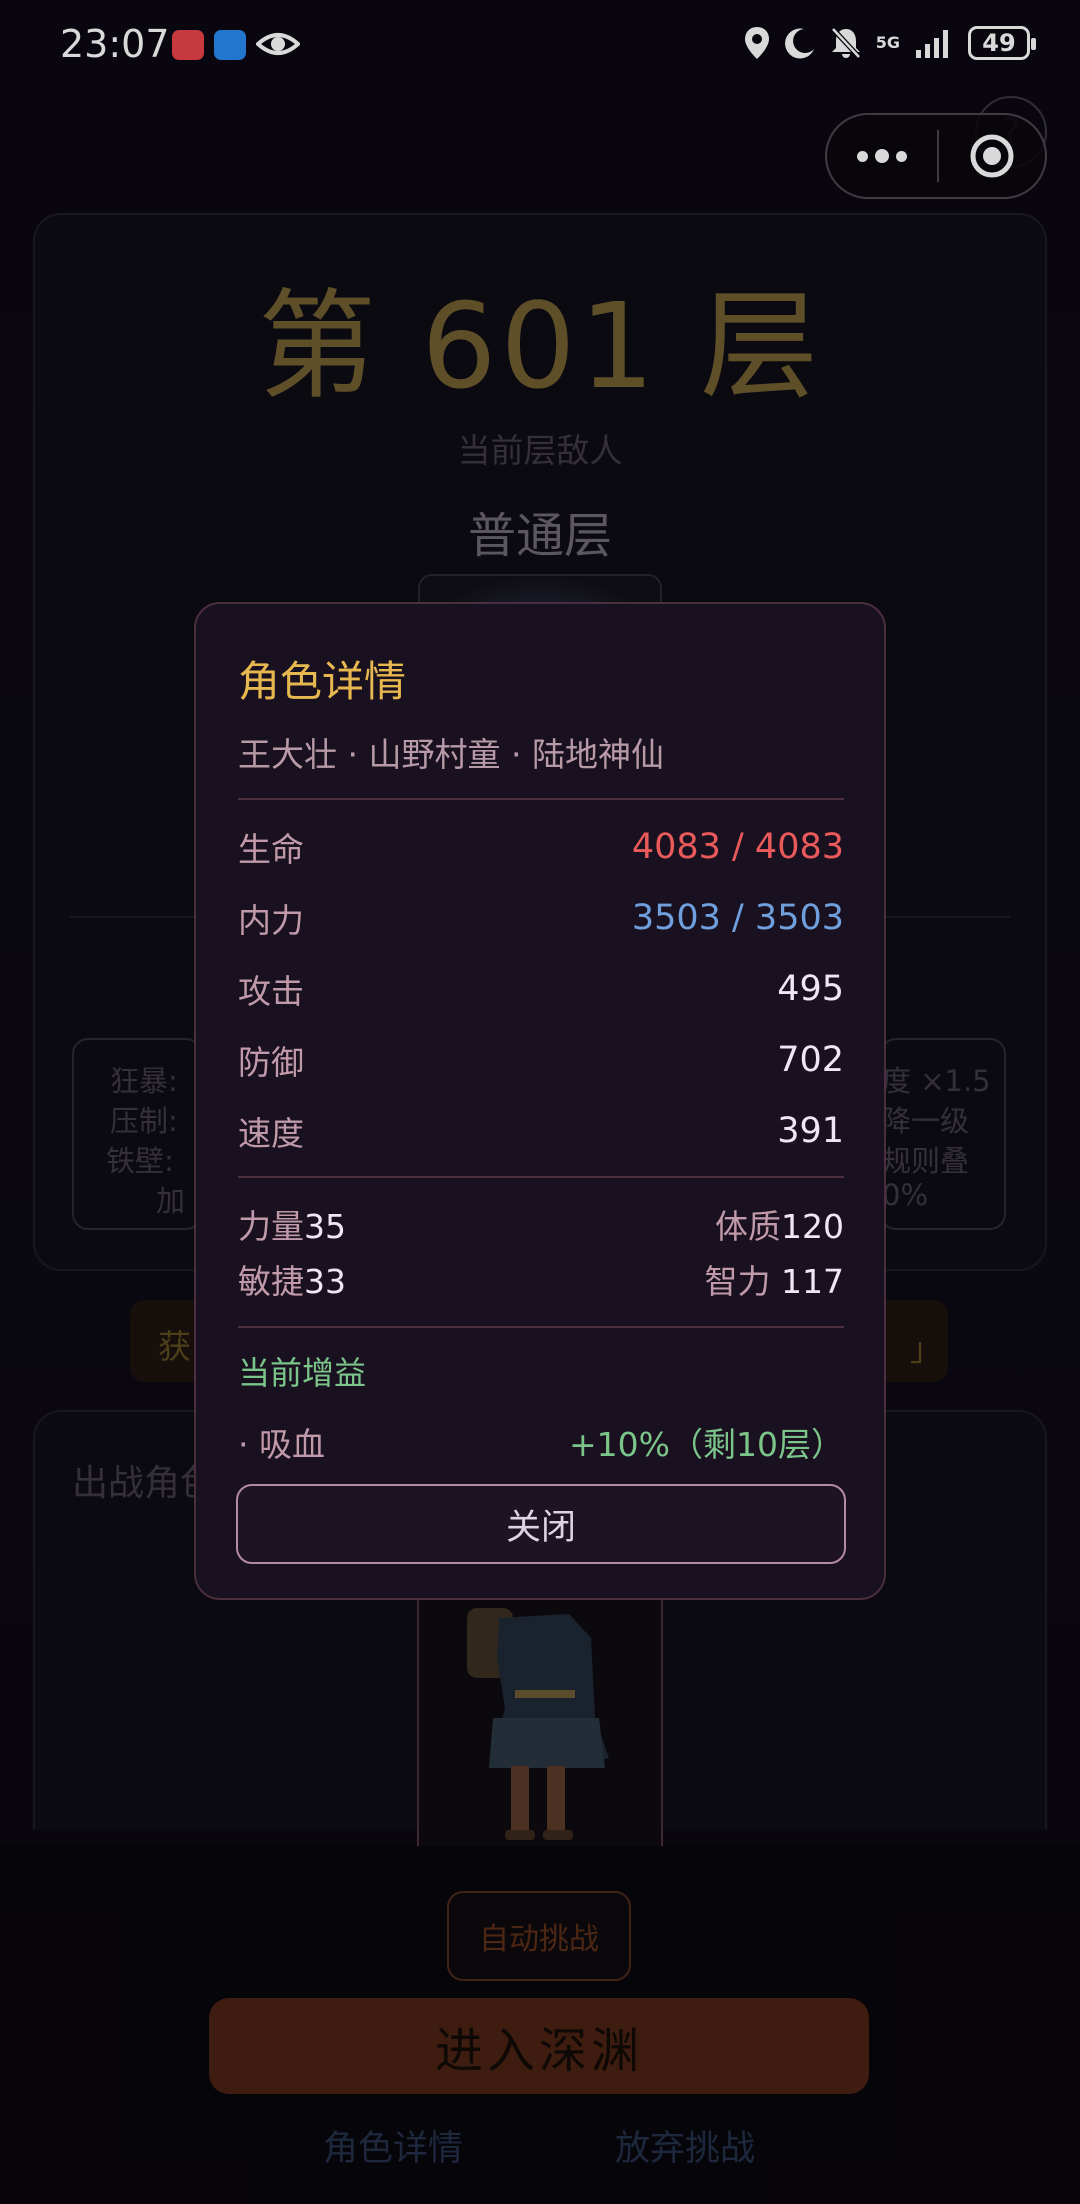 The height and width of the screenshot is (2204, 1080). I want to click on stat-value-defense: 702, so click(810, 1060).